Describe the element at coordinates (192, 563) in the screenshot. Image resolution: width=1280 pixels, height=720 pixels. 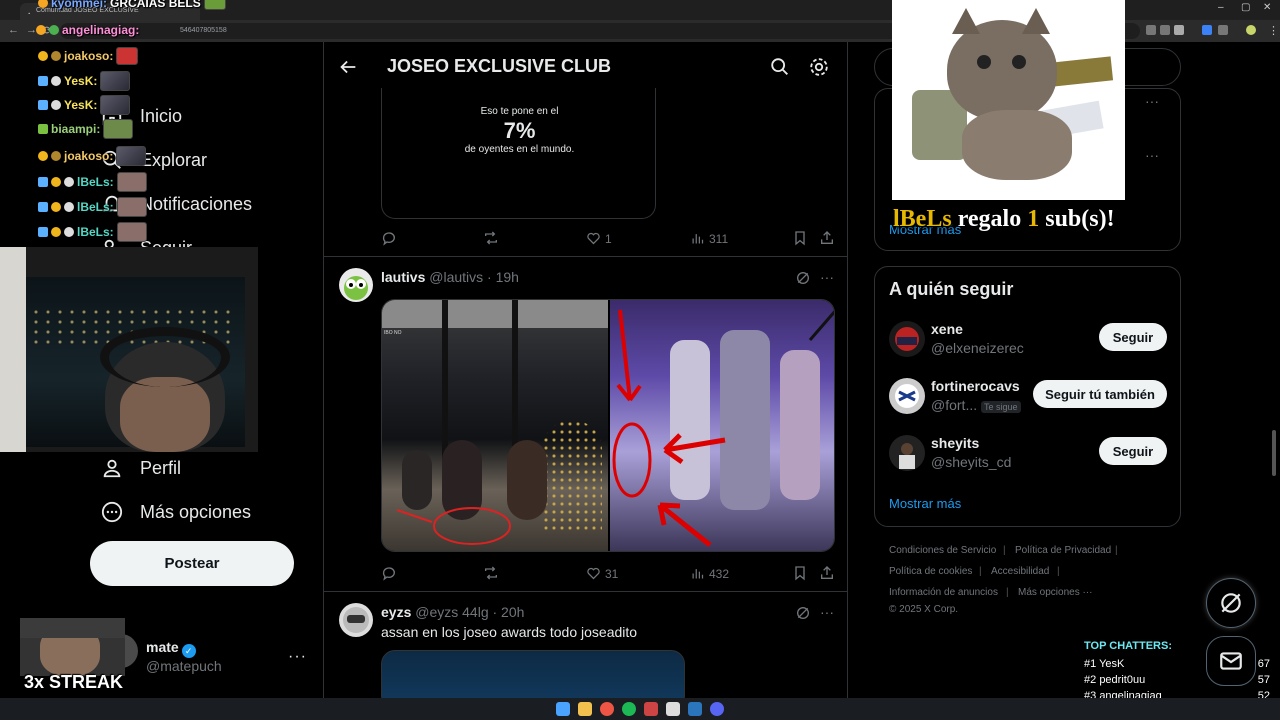
I see `post-button: Postear` at that location.